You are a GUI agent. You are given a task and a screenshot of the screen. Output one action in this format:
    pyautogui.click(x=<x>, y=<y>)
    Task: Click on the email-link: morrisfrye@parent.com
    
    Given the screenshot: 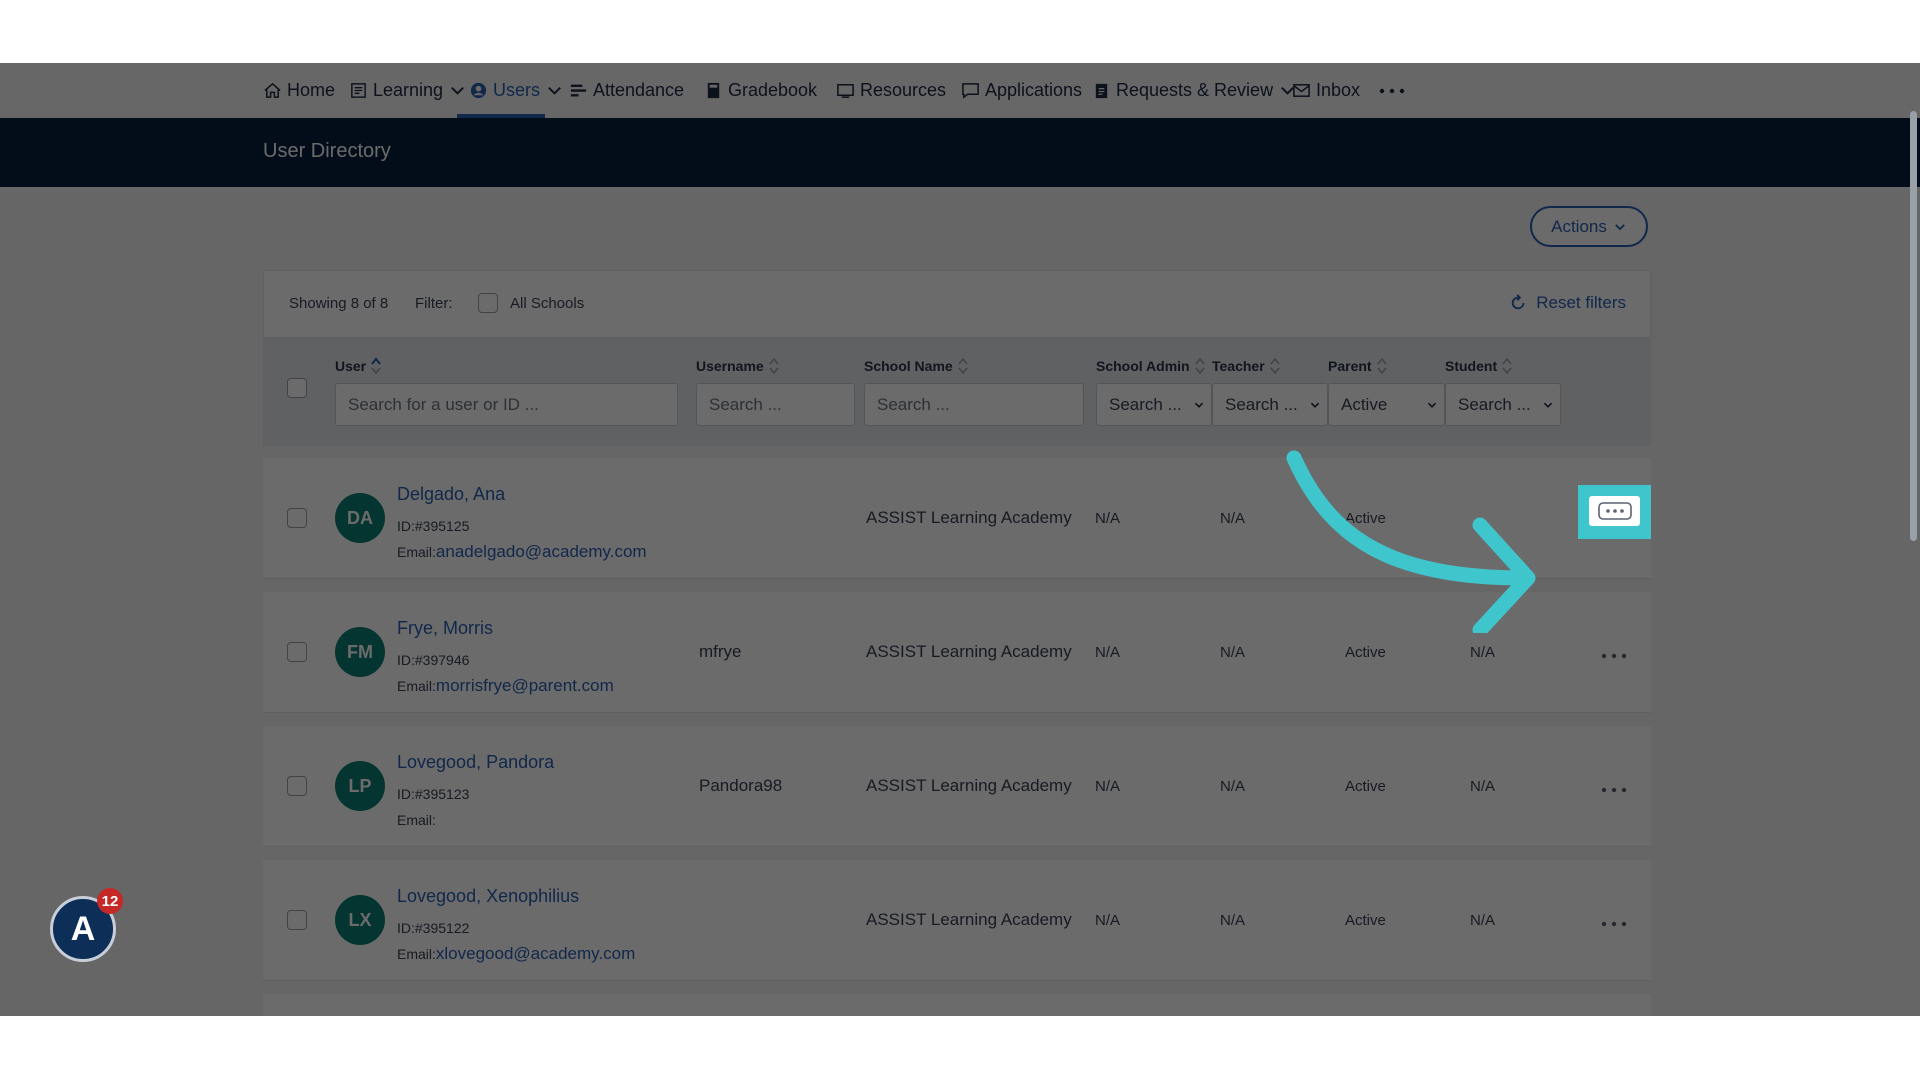 What is the action you would take?
    pyautogui.click(x=525, y=685)
    